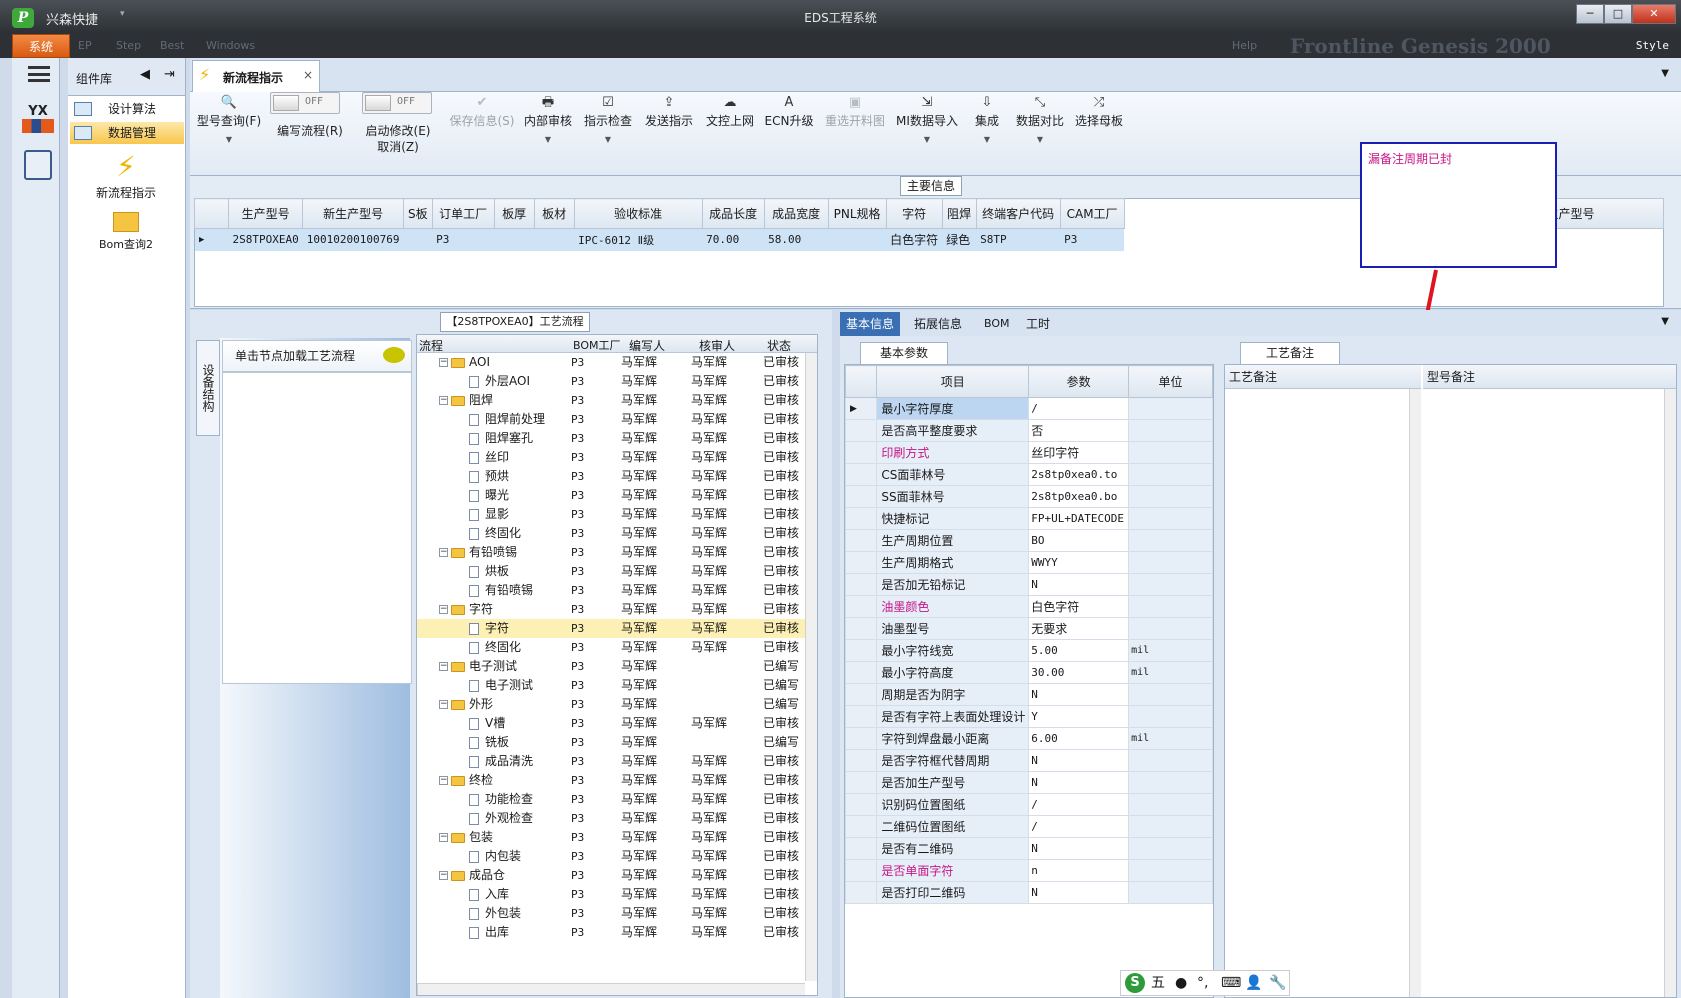 Image resolution: width=1681 pixels, height=998 pixels. Describe the element at coordinates (612, 419) in the screenshot. I see `tree-row: 阻焊前处理 P3 马军辉 马军辉 已审核` at that location.